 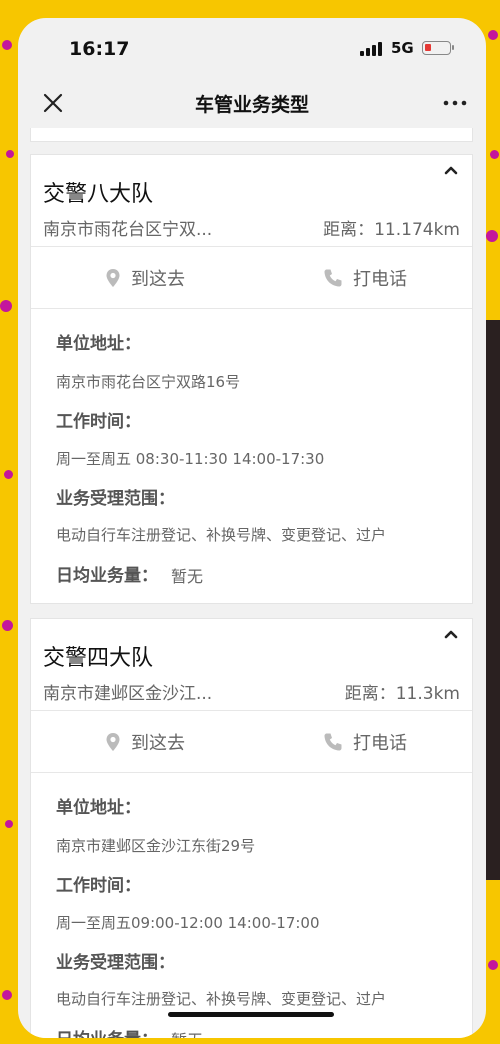 I want to click on more-options-icon, so click(x=455, y=103).